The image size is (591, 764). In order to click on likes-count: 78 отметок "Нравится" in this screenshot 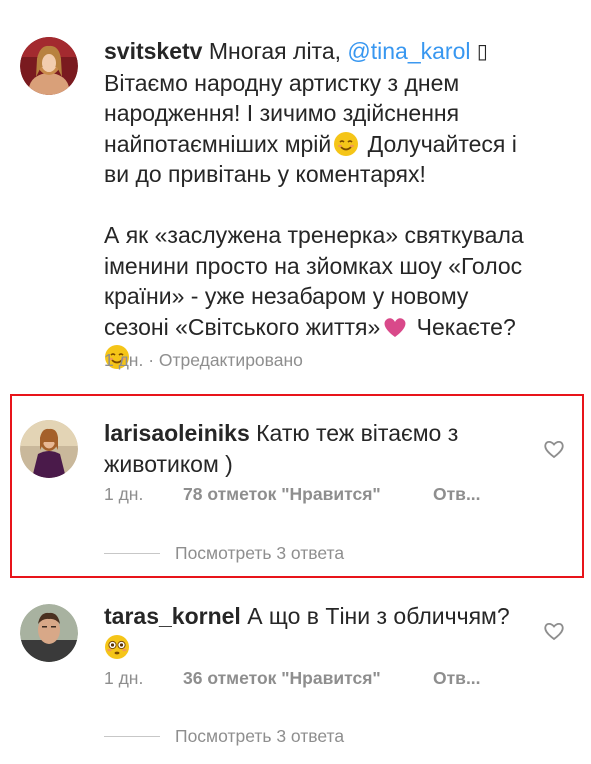, I will do `click(282, 494)`.